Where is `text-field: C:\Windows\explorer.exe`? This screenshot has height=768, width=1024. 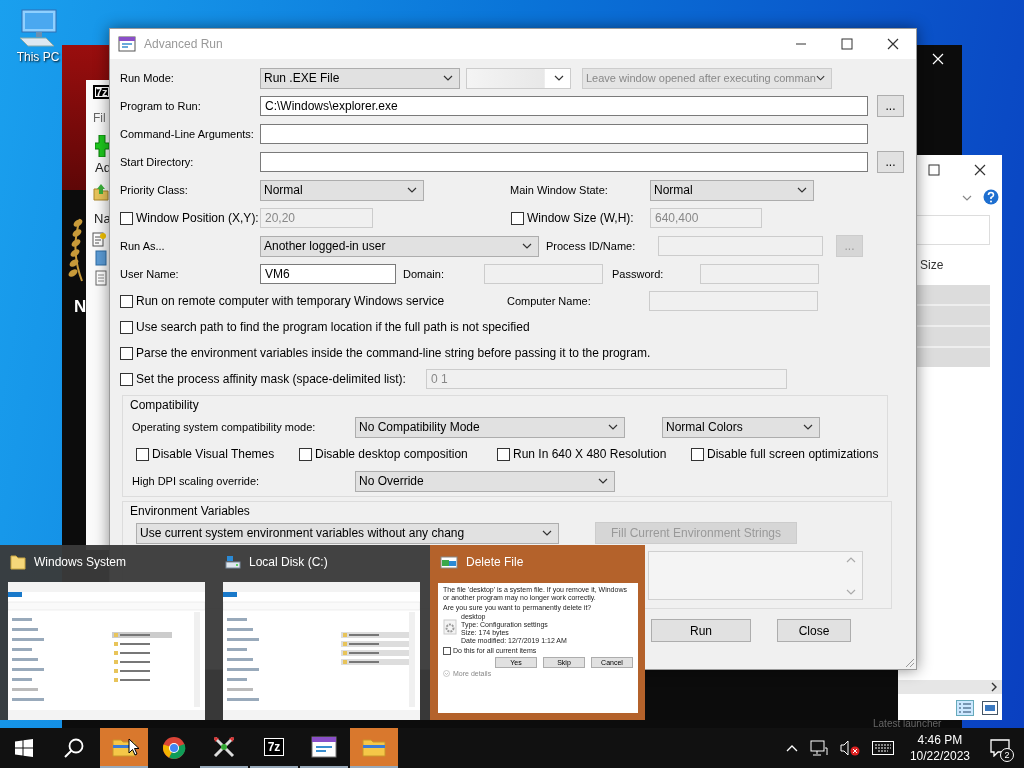
text-field: C:\Windows\explorer.exe is located at coordinates (564, 106).